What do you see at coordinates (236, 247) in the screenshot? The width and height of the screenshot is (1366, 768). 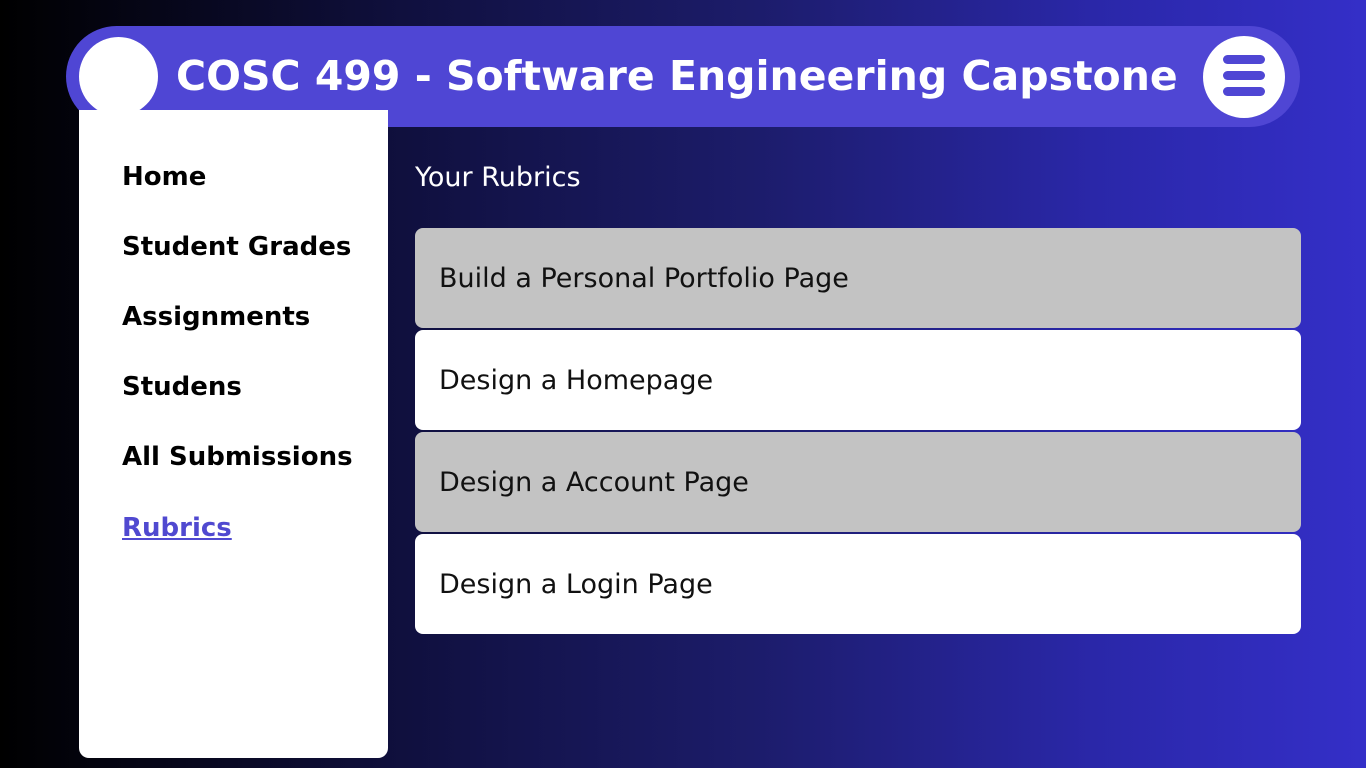 I see `sidebar-item-student-grades: Student Grades` at bounding box center [236, 247].